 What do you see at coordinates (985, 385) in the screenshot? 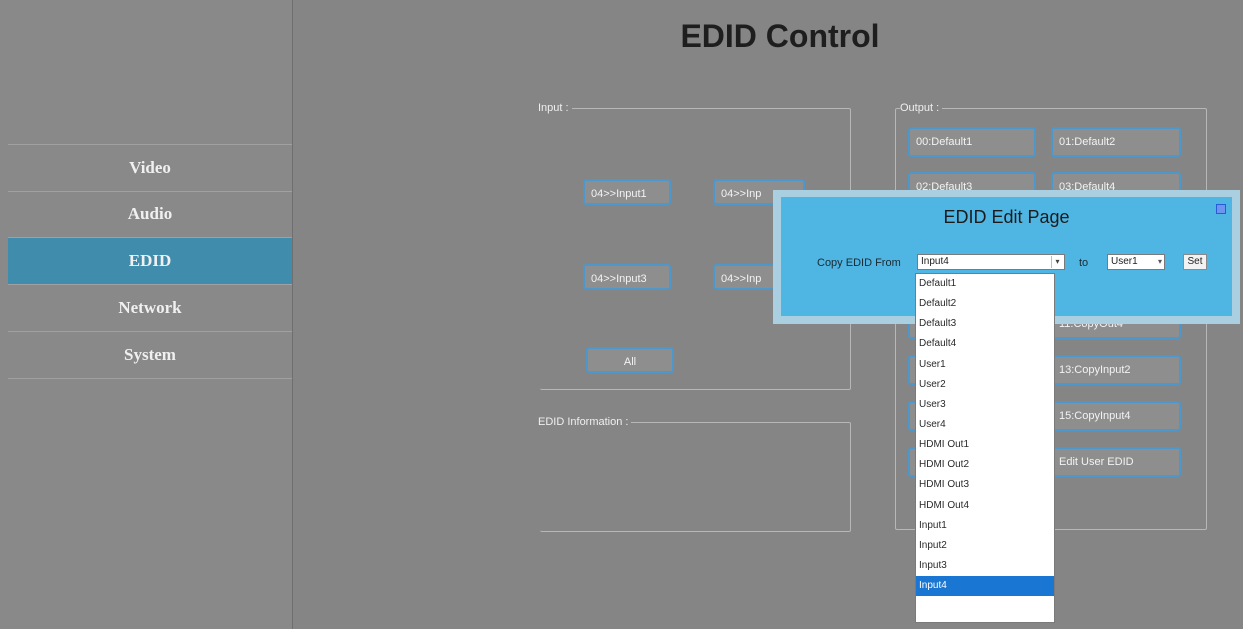
I see `dropdown-option: User2` at bounding box center [985, 385].